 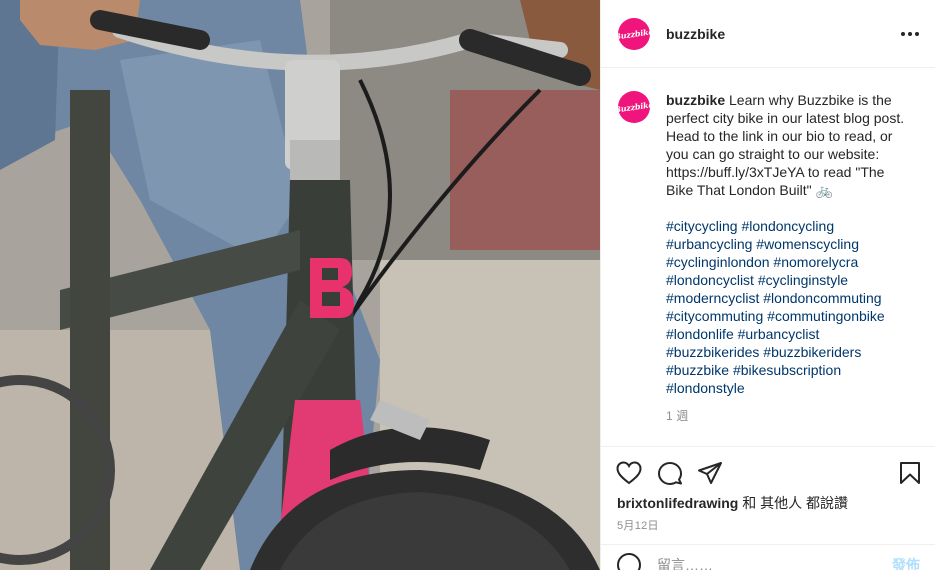 What do you see at coordinates (709, 244) in the screenshot?
I see `hashtag-link: #urbancycling` at bounding box center [709, 244].